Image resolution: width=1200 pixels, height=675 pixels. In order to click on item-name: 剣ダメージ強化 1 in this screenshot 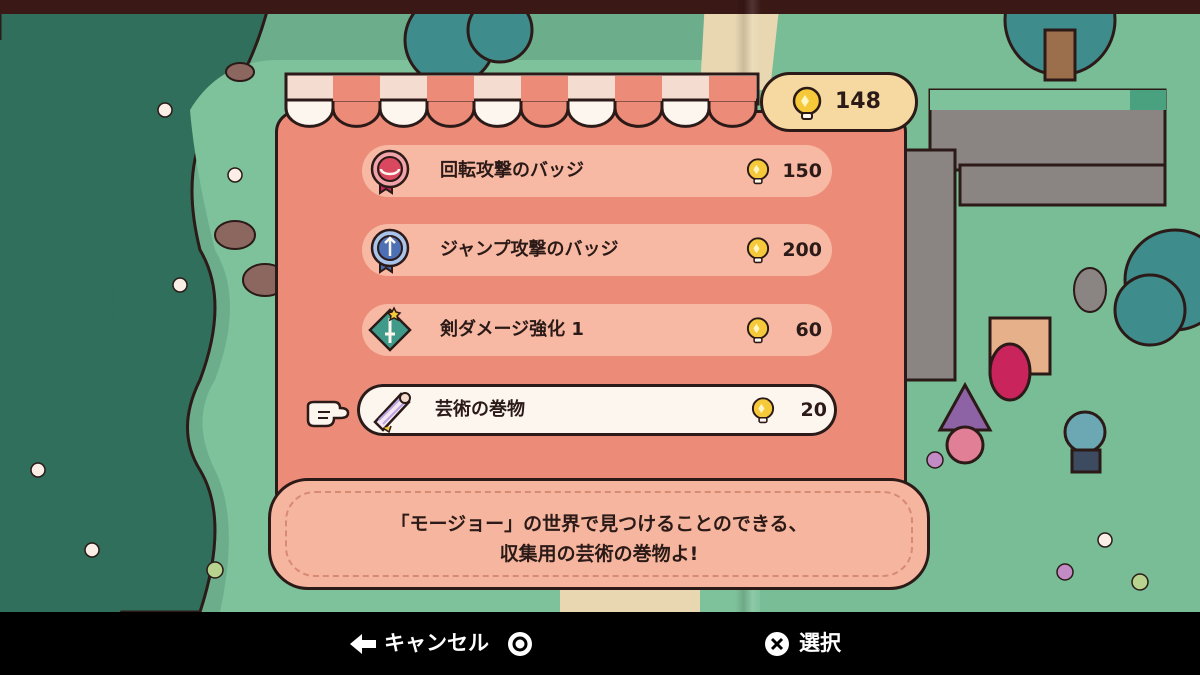, I will do `click(512, 329)`.